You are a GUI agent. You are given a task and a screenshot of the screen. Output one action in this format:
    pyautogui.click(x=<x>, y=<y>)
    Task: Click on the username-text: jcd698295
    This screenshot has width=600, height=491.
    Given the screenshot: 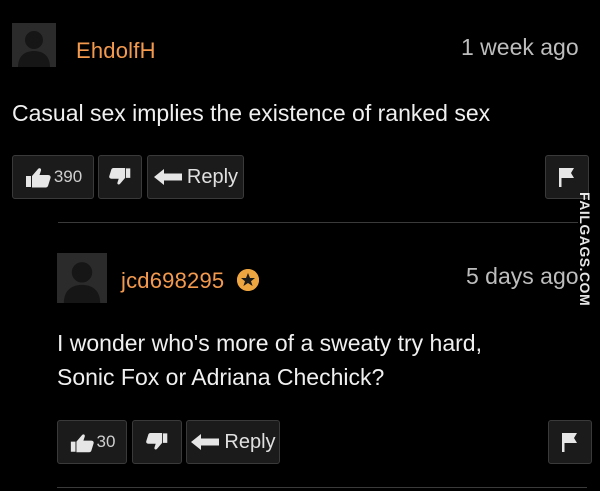 What is the action you would take?
    pyautogui.click(x=172, y=280)
    